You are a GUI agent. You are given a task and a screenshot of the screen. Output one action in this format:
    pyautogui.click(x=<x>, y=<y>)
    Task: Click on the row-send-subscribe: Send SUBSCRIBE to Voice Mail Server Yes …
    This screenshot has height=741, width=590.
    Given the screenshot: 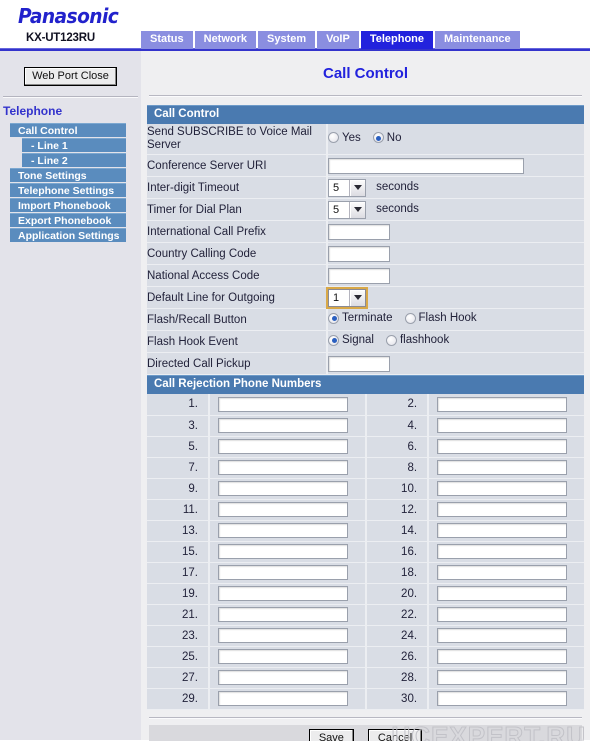 What is the action you would take?
    pyautogui.click(x=365, y=139)
    